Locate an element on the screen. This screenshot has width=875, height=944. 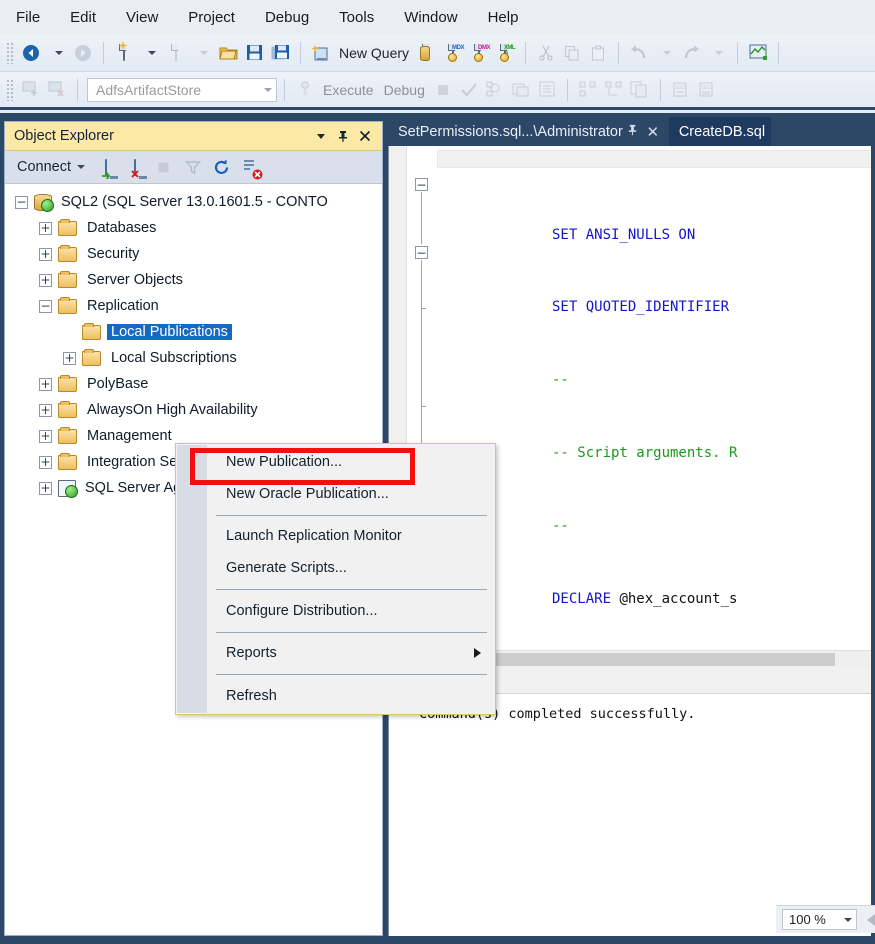
menu-file: File is located at coordinates (28, 17).